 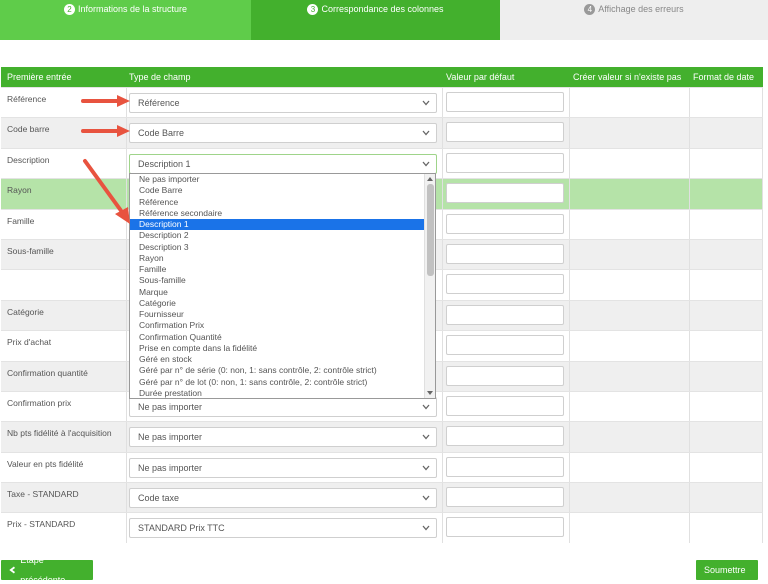 I want to click on step-number: 3, so click(x=313, y=9).